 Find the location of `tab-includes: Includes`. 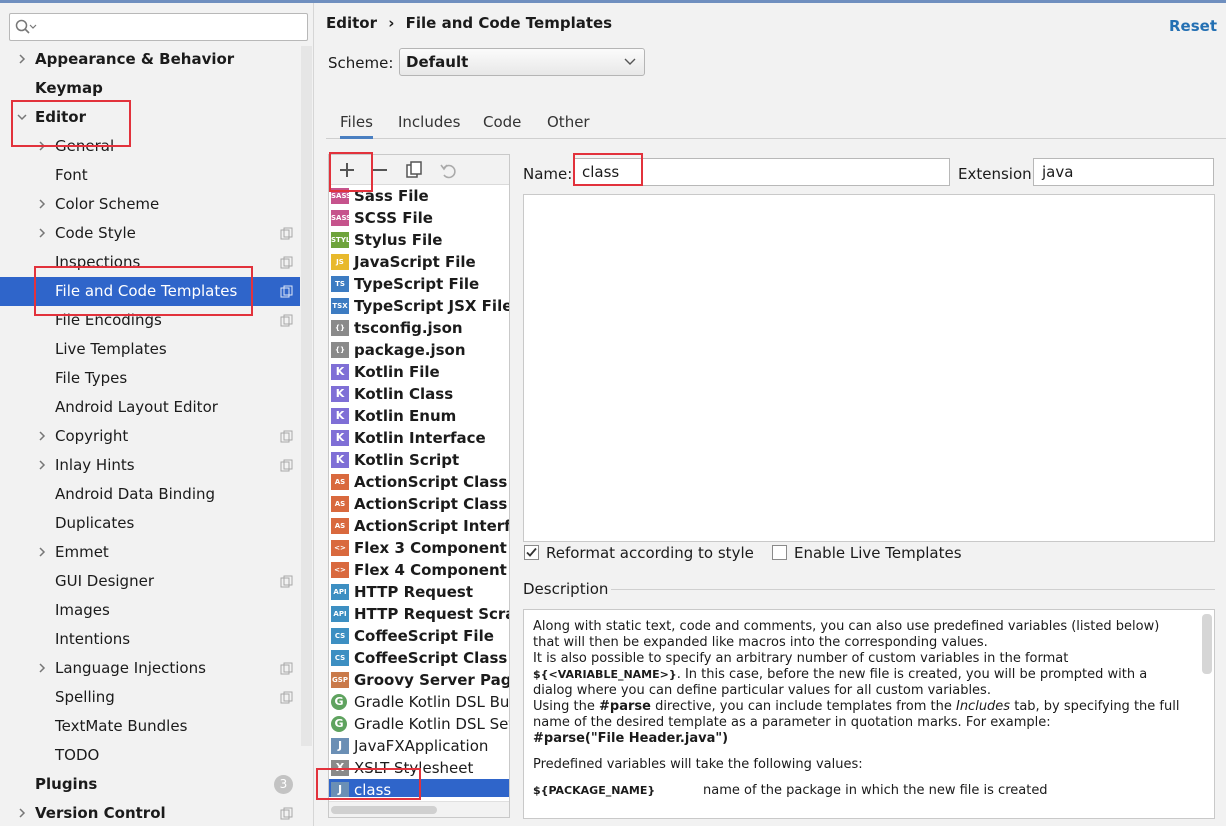

tab-includes: Includes is located at coordinates (429, 126).